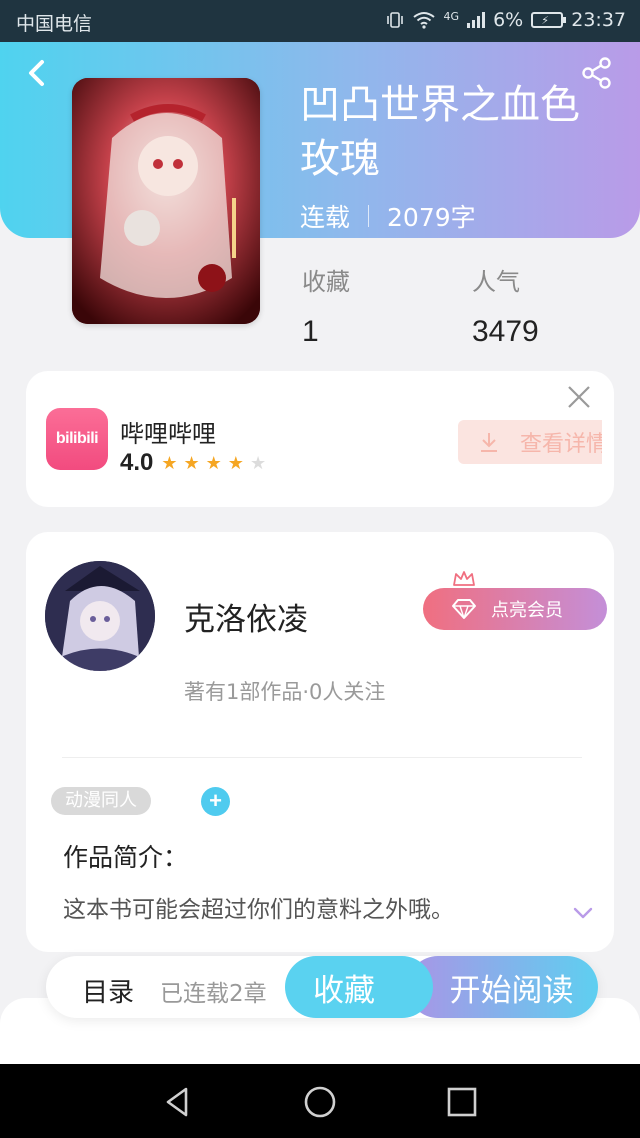 Image resolution: width=640 pixels, height=1138 pixels. What do you see at coordinates (369, 216) in the screenshot?
I see `meta-divider` at bounding box center [369, 216].